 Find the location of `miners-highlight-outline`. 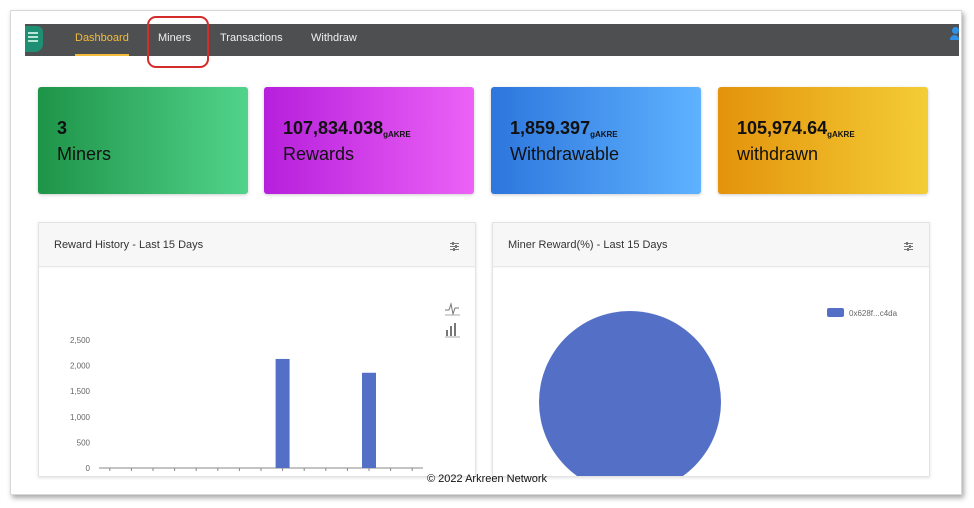

miners-highlight-outline is located at coordinates (178, 42).